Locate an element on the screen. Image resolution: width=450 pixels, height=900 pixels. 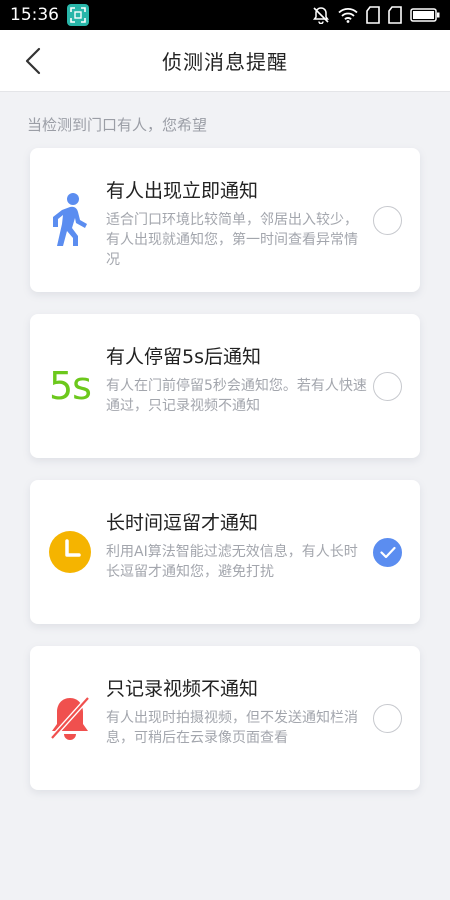
status-bar: 15:36 is located at coordinates (225, 15).